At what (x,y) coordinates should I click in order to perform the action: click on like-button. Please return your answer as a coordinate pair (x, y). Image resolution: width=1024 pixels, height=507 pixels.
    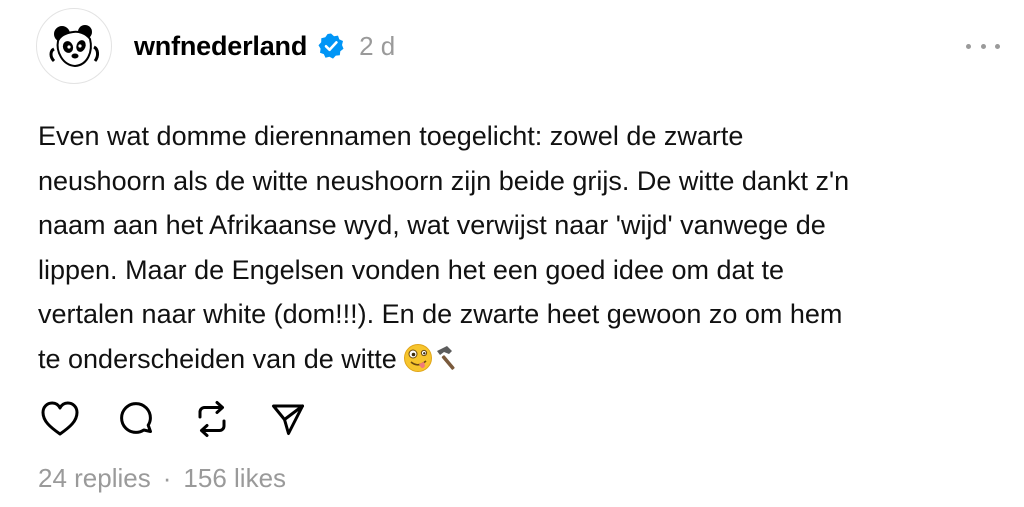
    Looking at the image, I should click on (60, 419).